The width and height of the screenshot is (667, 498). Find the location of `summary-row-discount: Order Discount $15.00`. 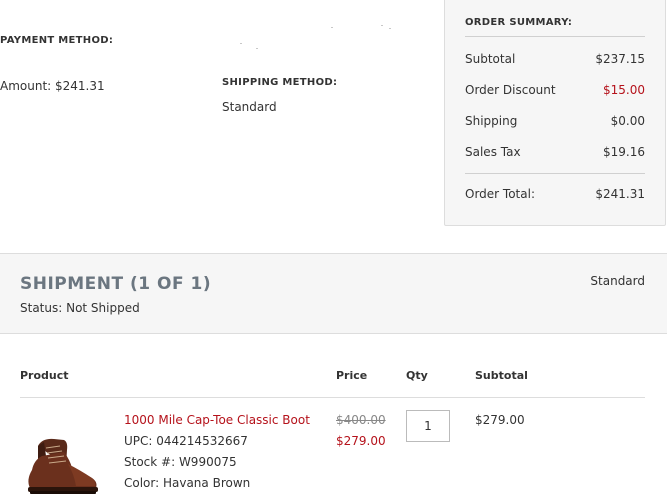

summary-row-discount: Order Discount $15.00 is located at coordinates (555, 90).